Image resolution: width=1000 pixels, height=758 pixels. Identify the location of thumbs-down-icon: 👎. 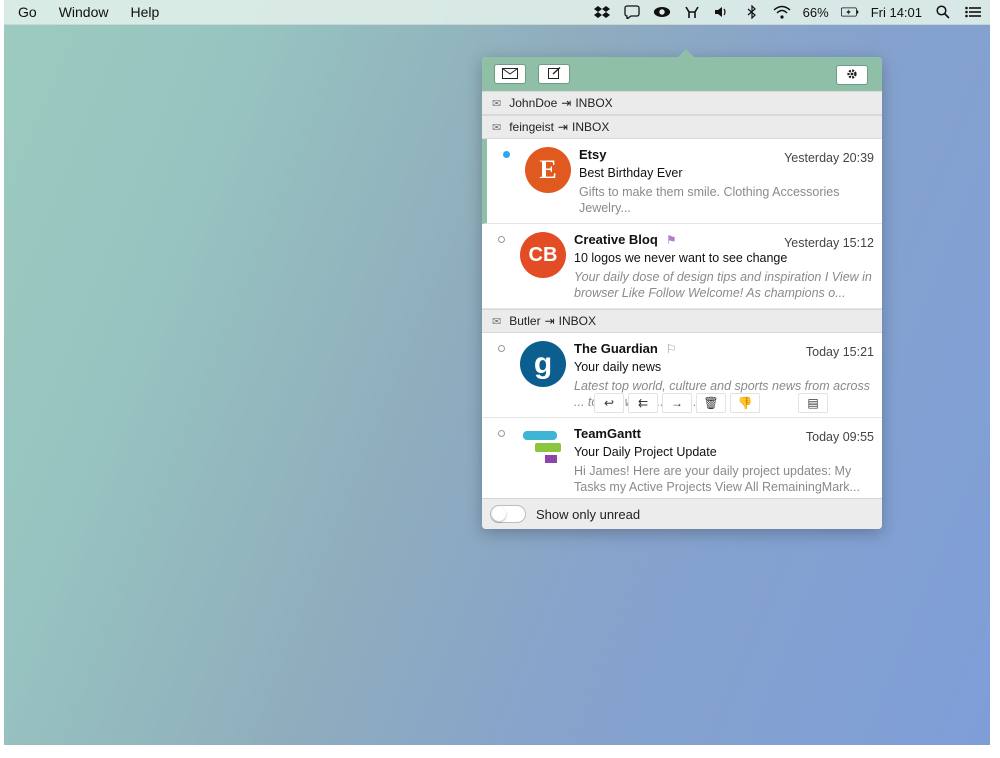
(745, 403).